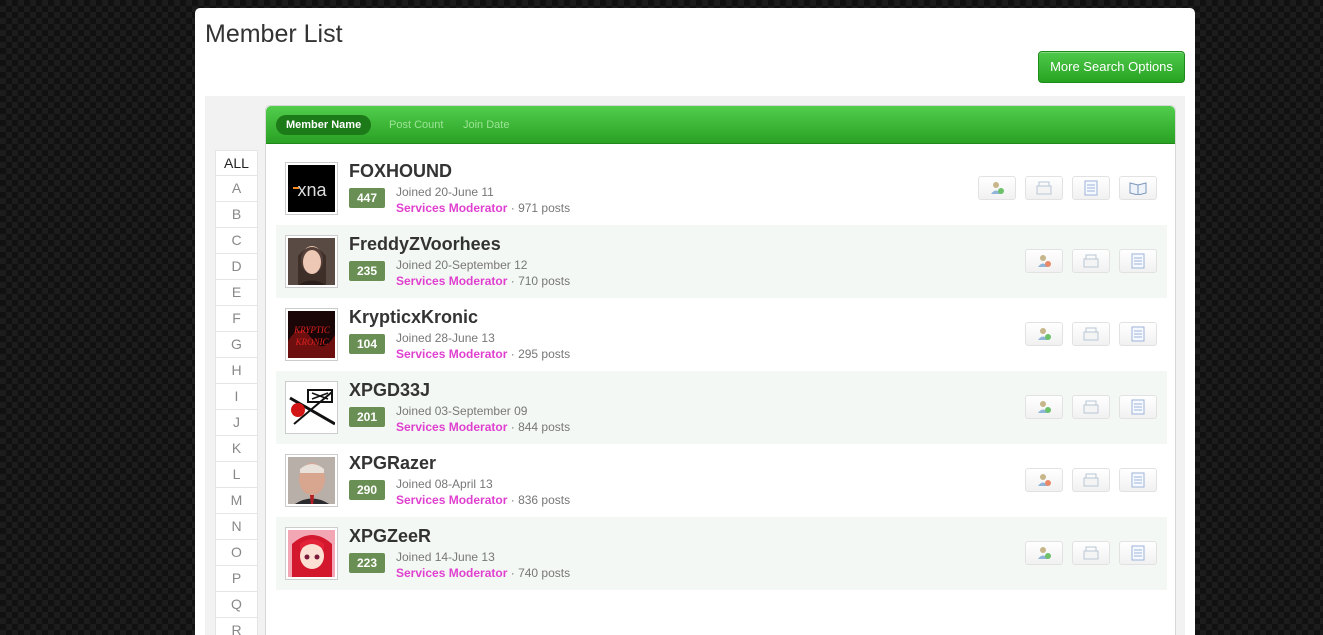 The height and width of the screenshot is (635, 1323). I want to click on alpha-item-o: O, so click(236, 553).